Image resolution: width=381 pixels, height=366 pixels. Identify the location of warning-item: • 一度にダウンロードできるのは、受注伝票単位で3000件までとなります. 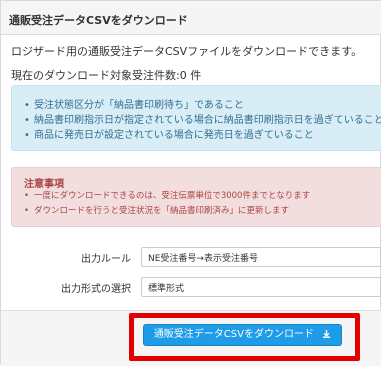
(167, 195).